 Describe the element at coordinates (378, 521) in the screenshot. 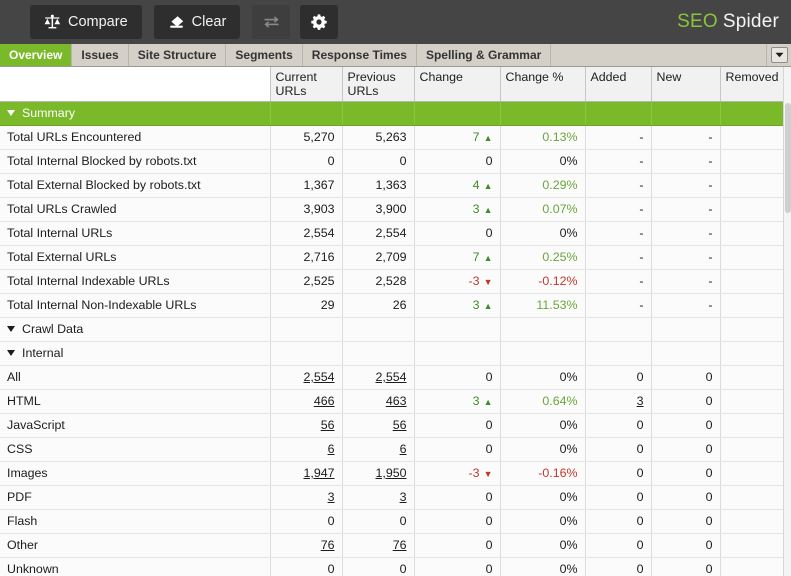

I see `cell-previous-urls: 0` at that location.